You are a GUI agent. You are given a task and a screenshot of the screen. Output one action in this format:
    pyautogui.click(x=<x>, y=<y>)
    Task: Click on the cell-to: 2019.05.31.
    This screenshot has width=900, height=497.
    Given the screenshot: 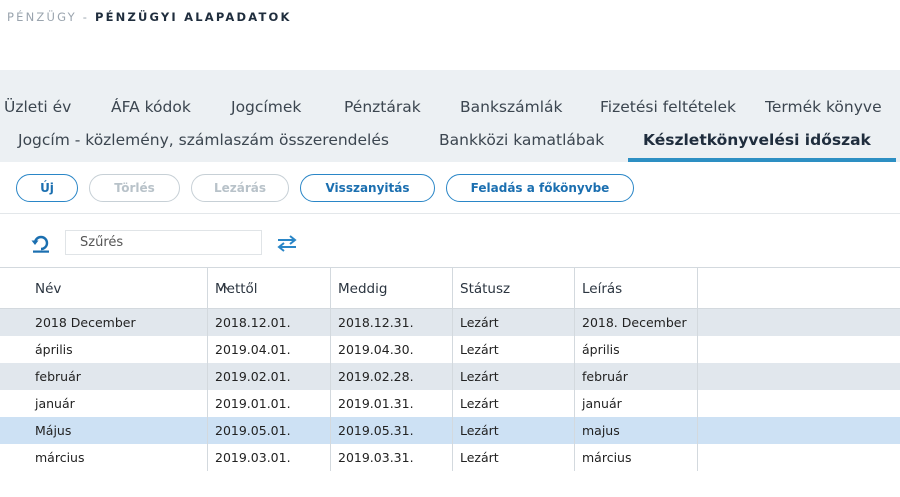 What is the action you would take?
    pyautogui.click(x=392, y=430)
    